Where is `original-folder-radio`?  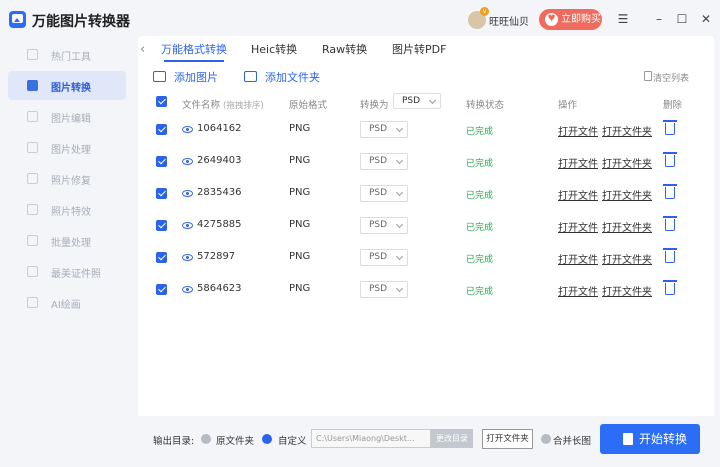
original-folder-radio is located at coordinates (206, 439).